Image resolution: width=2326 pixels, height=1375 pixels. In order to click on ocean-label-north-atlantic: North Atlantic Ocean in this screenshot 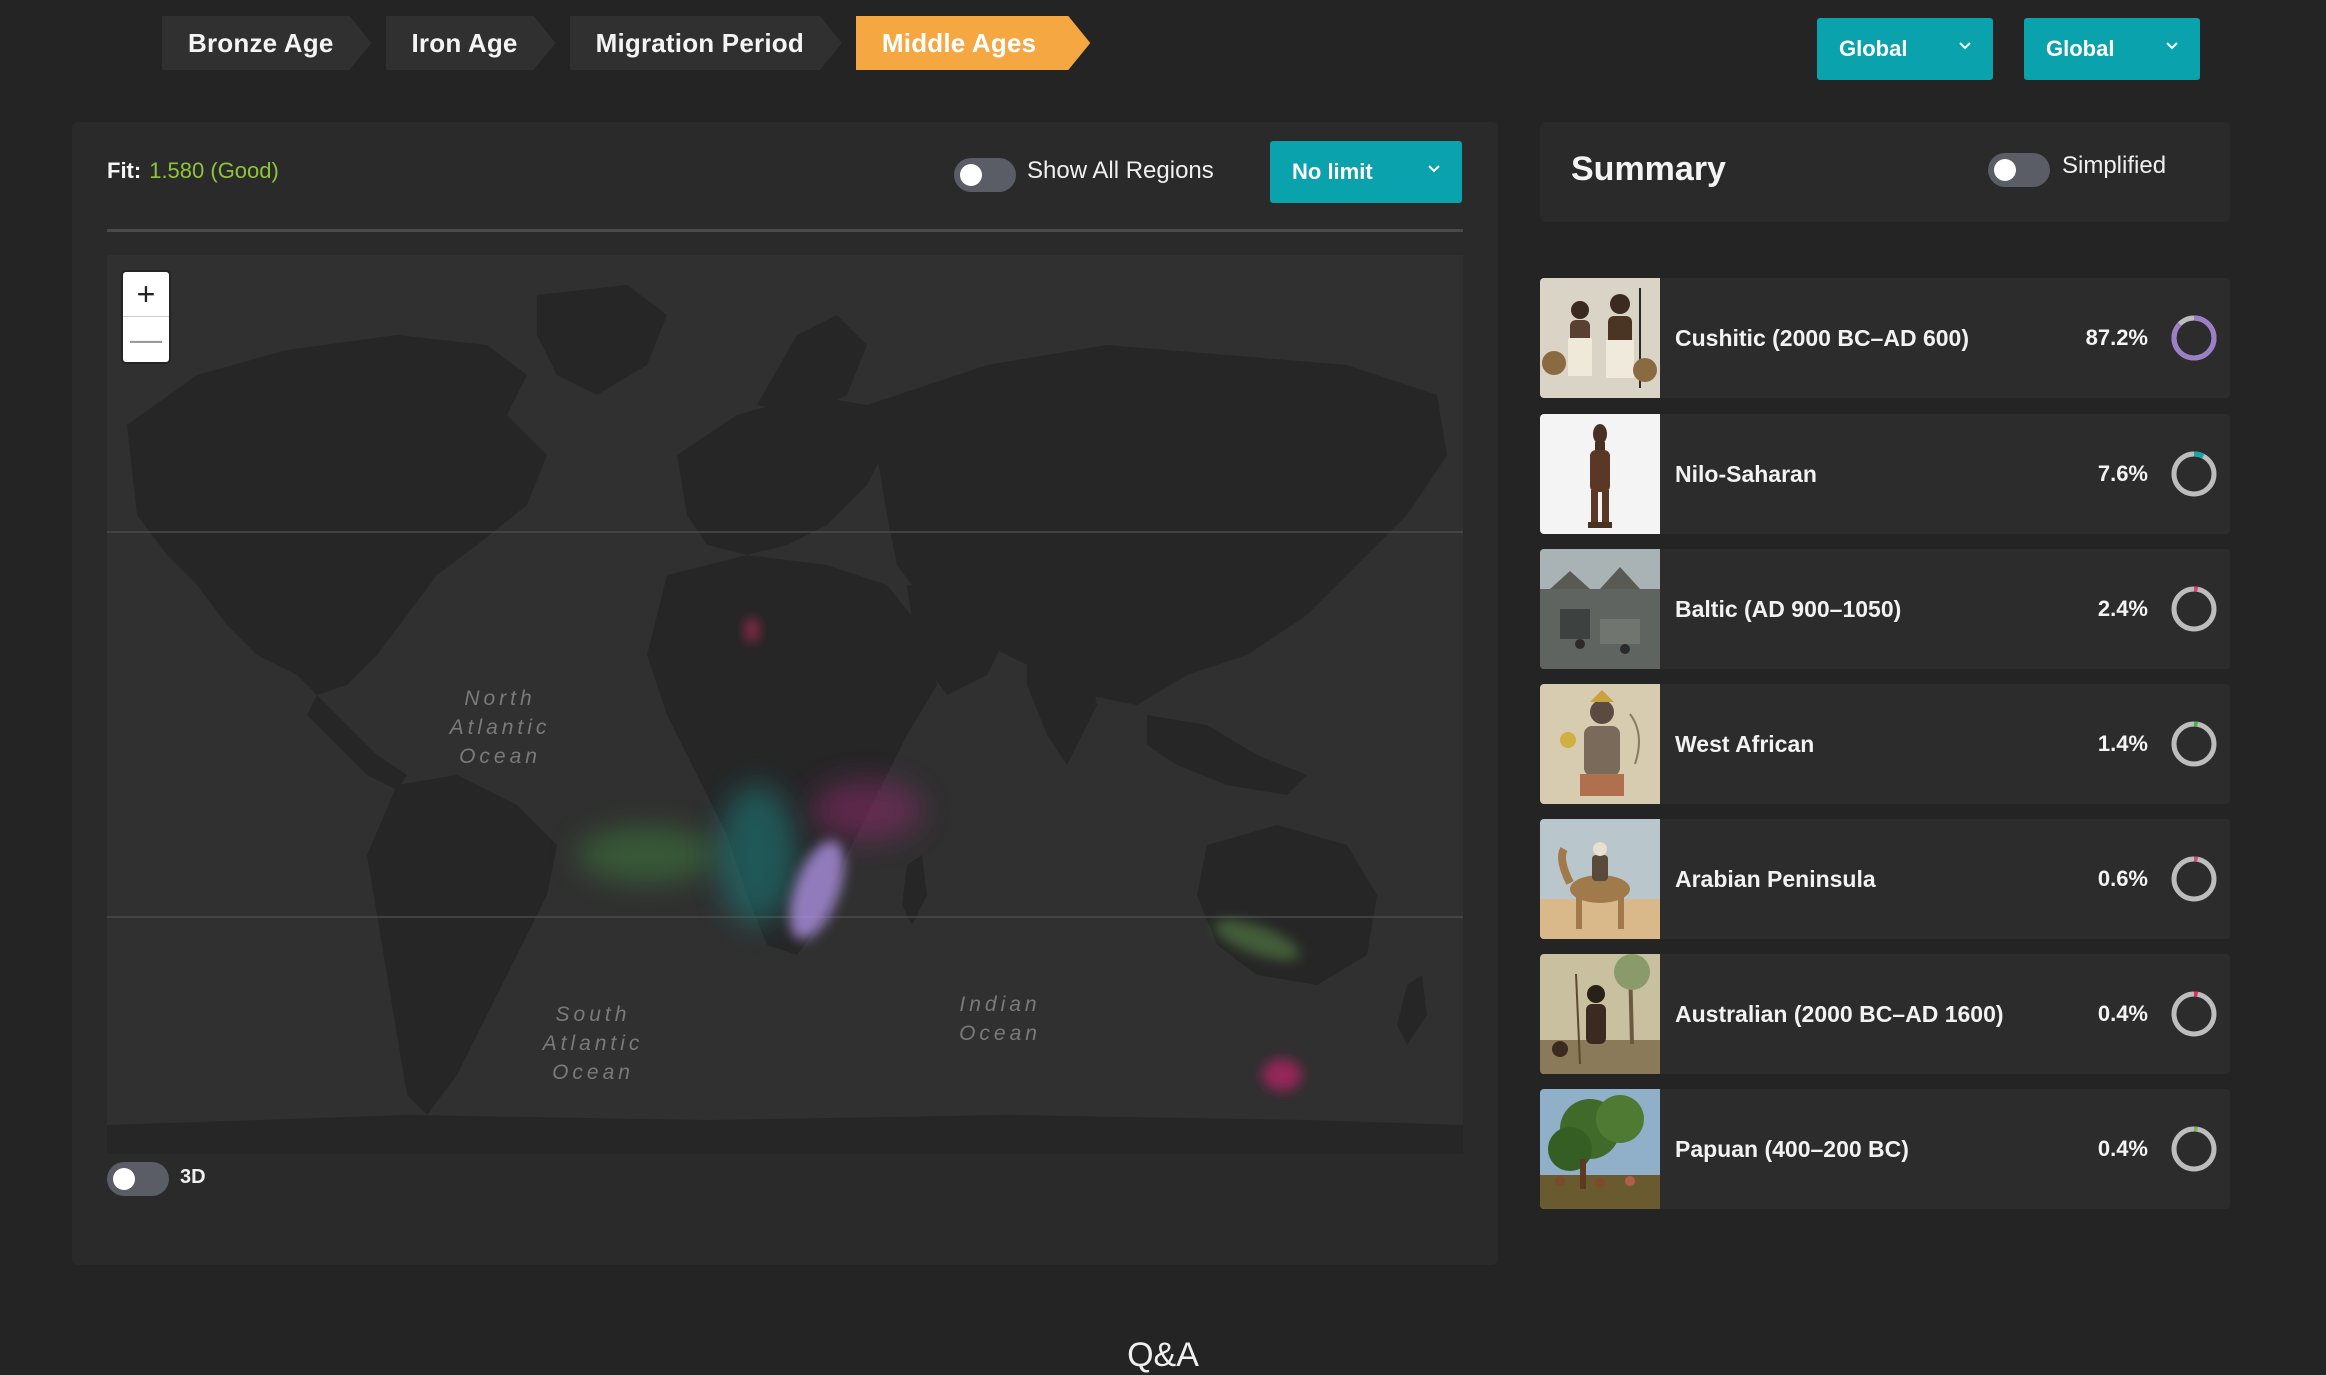, I will do `click(500, 727)`.